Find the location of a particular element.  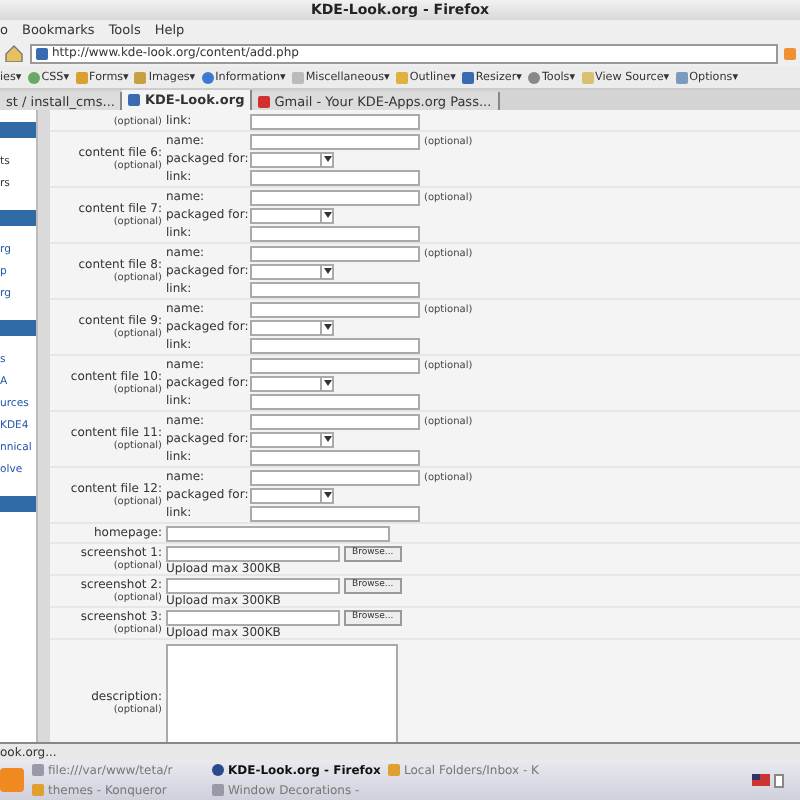

description-field is located at coordinates (282, 693).